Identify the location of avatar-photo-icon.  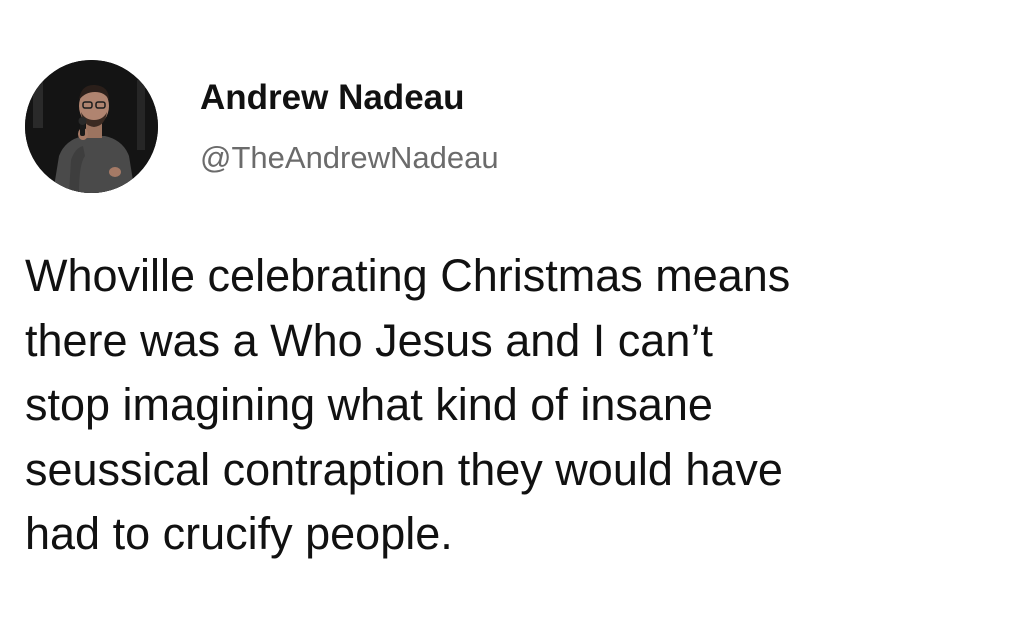
(91, 126).